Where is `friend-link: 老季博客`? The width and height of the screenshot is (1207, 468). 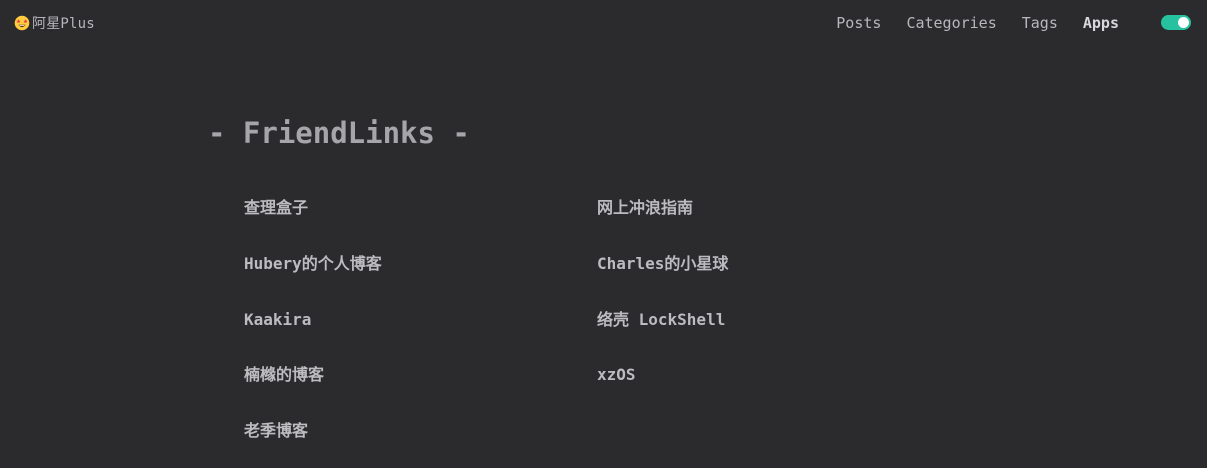 friend-link: 老季博客 is located at coordinates (276, 431).